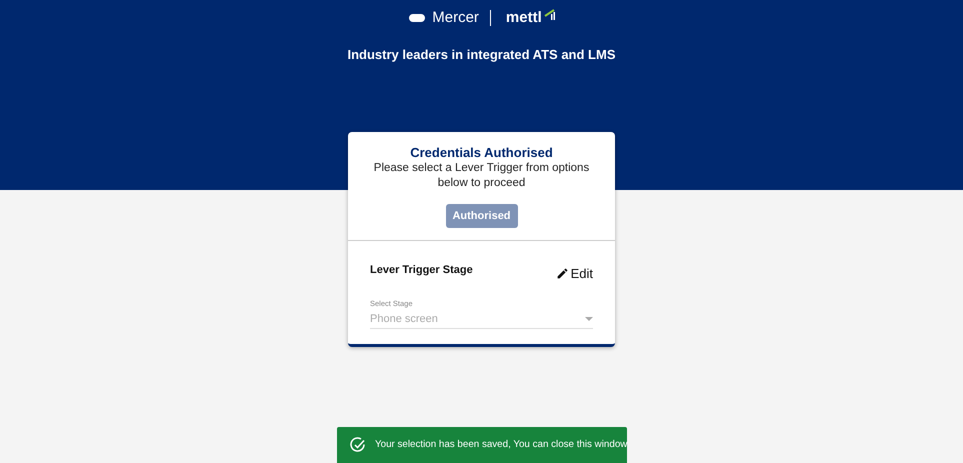 The width and height of the screenshot is (963, 463). What do you see at coordinates (421, 270) in the screenshot?
I see `section-title: Lever Trigger Stage` at bounding box center [421, 270].